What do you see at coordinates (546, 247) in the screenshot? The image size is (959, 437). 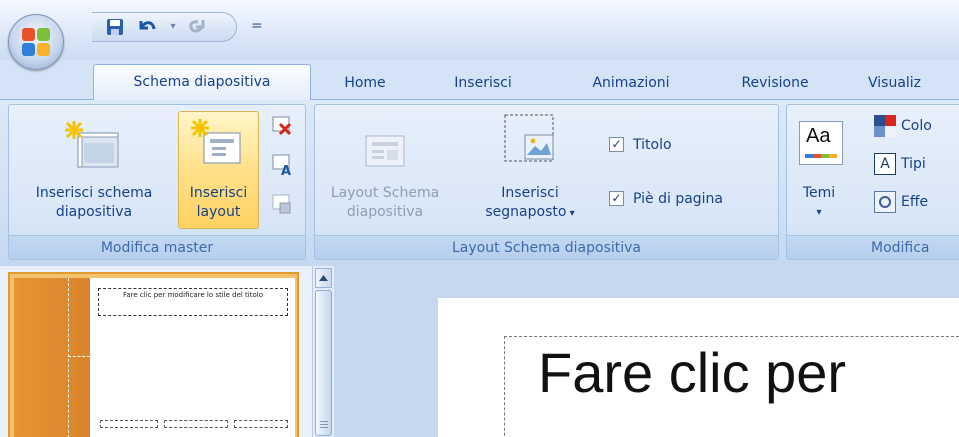 I see `group-title-layout-schema: Layout Schema diapositiva` at bounding box center [546, 247].